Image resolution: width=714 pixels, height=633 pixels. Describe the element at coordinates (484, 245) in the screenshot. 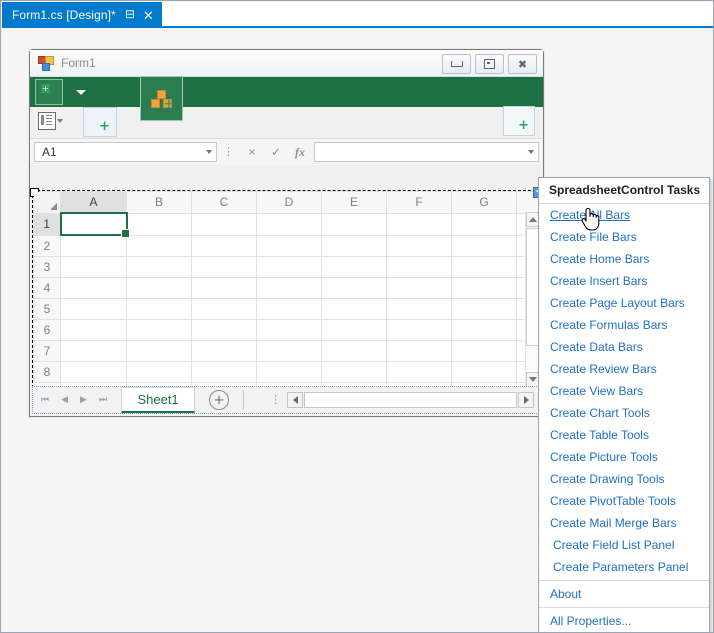

I see `cell-g2` at that location.